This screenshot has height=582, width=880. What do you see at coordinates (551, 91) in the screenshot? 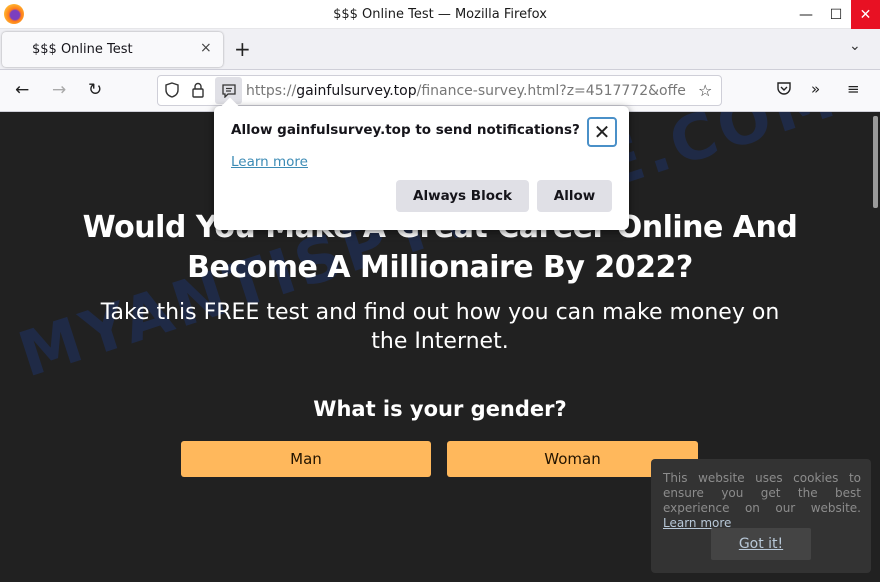
I see `url-path: /finance-survey.html?z=4517772&offer` at bounding box center [551, 91].